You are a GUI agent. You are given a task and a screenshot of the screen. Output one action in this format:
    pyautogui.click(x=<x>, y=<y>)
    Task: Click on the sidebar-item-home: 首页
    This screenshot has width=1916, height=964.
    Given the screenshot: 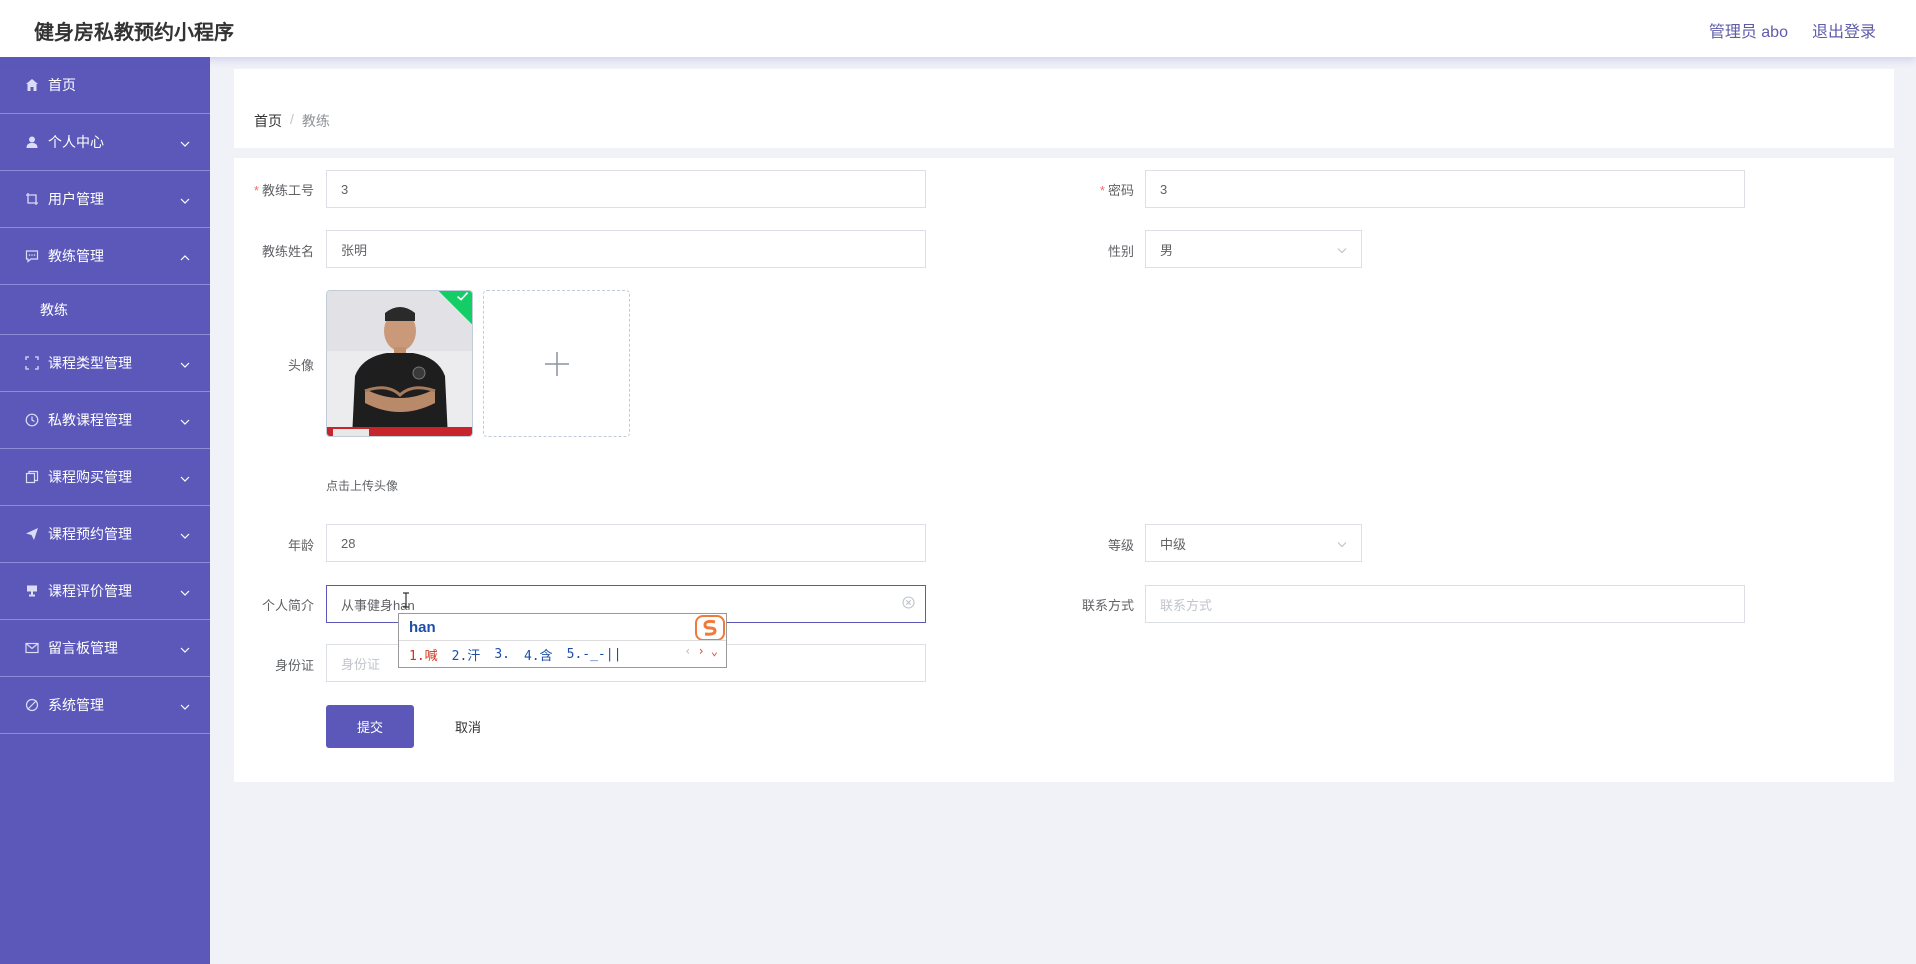 What is the action you would take?
    pyautogui.click(x=105, y=85)
    